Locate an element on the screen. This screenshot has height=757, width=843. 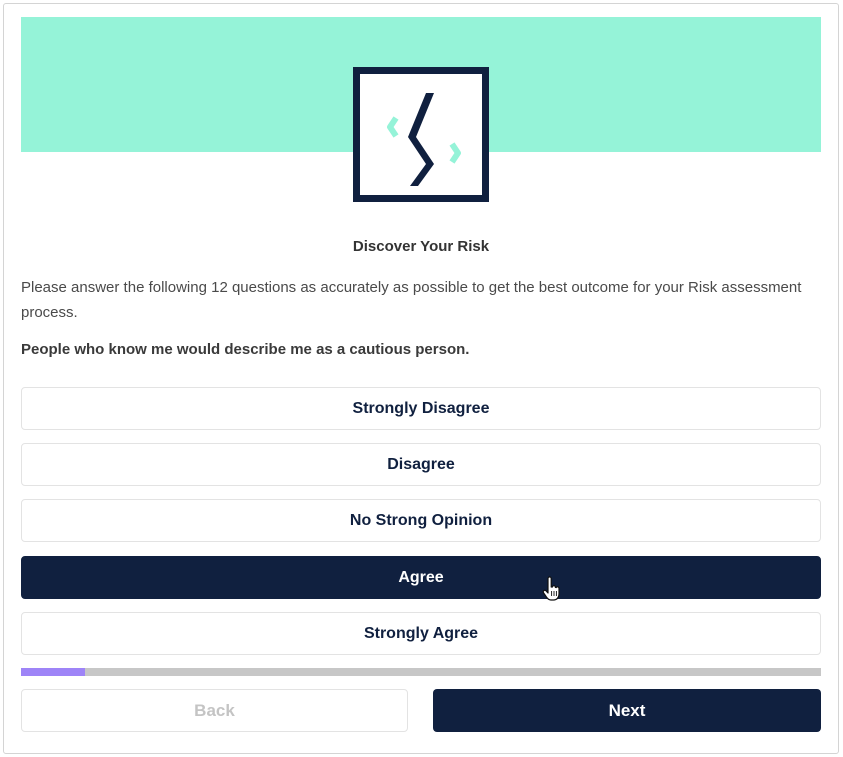
next-button: Next is located at coordinates (627, 710).